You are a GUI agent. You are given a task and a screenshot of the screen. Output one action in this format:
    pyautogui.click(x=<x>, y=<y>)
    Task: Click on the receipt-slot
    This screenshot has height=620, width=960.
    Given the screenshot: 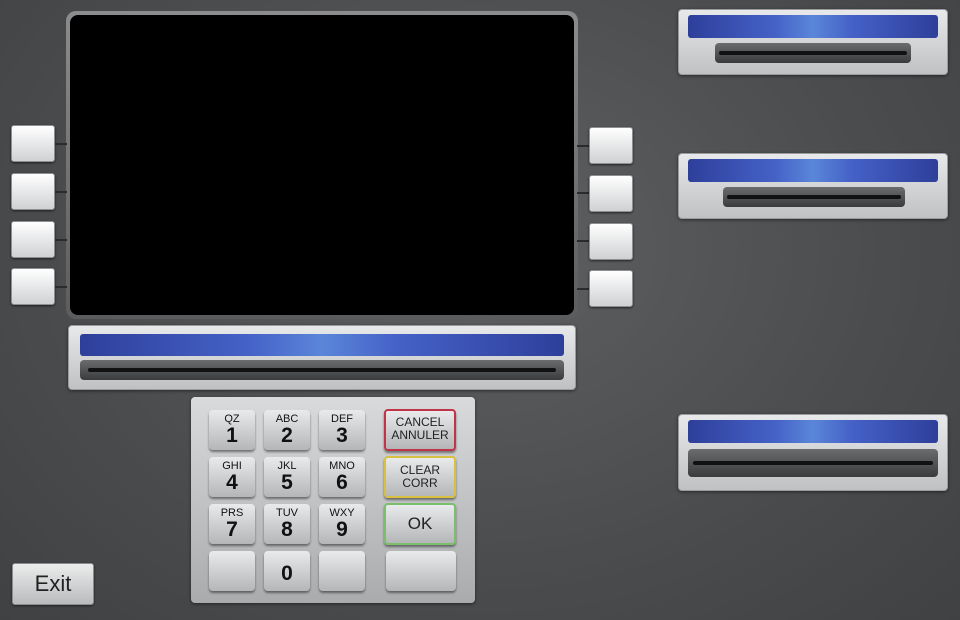 What is the action you would take?
    pyautogui.click(x=322, y=370)
    